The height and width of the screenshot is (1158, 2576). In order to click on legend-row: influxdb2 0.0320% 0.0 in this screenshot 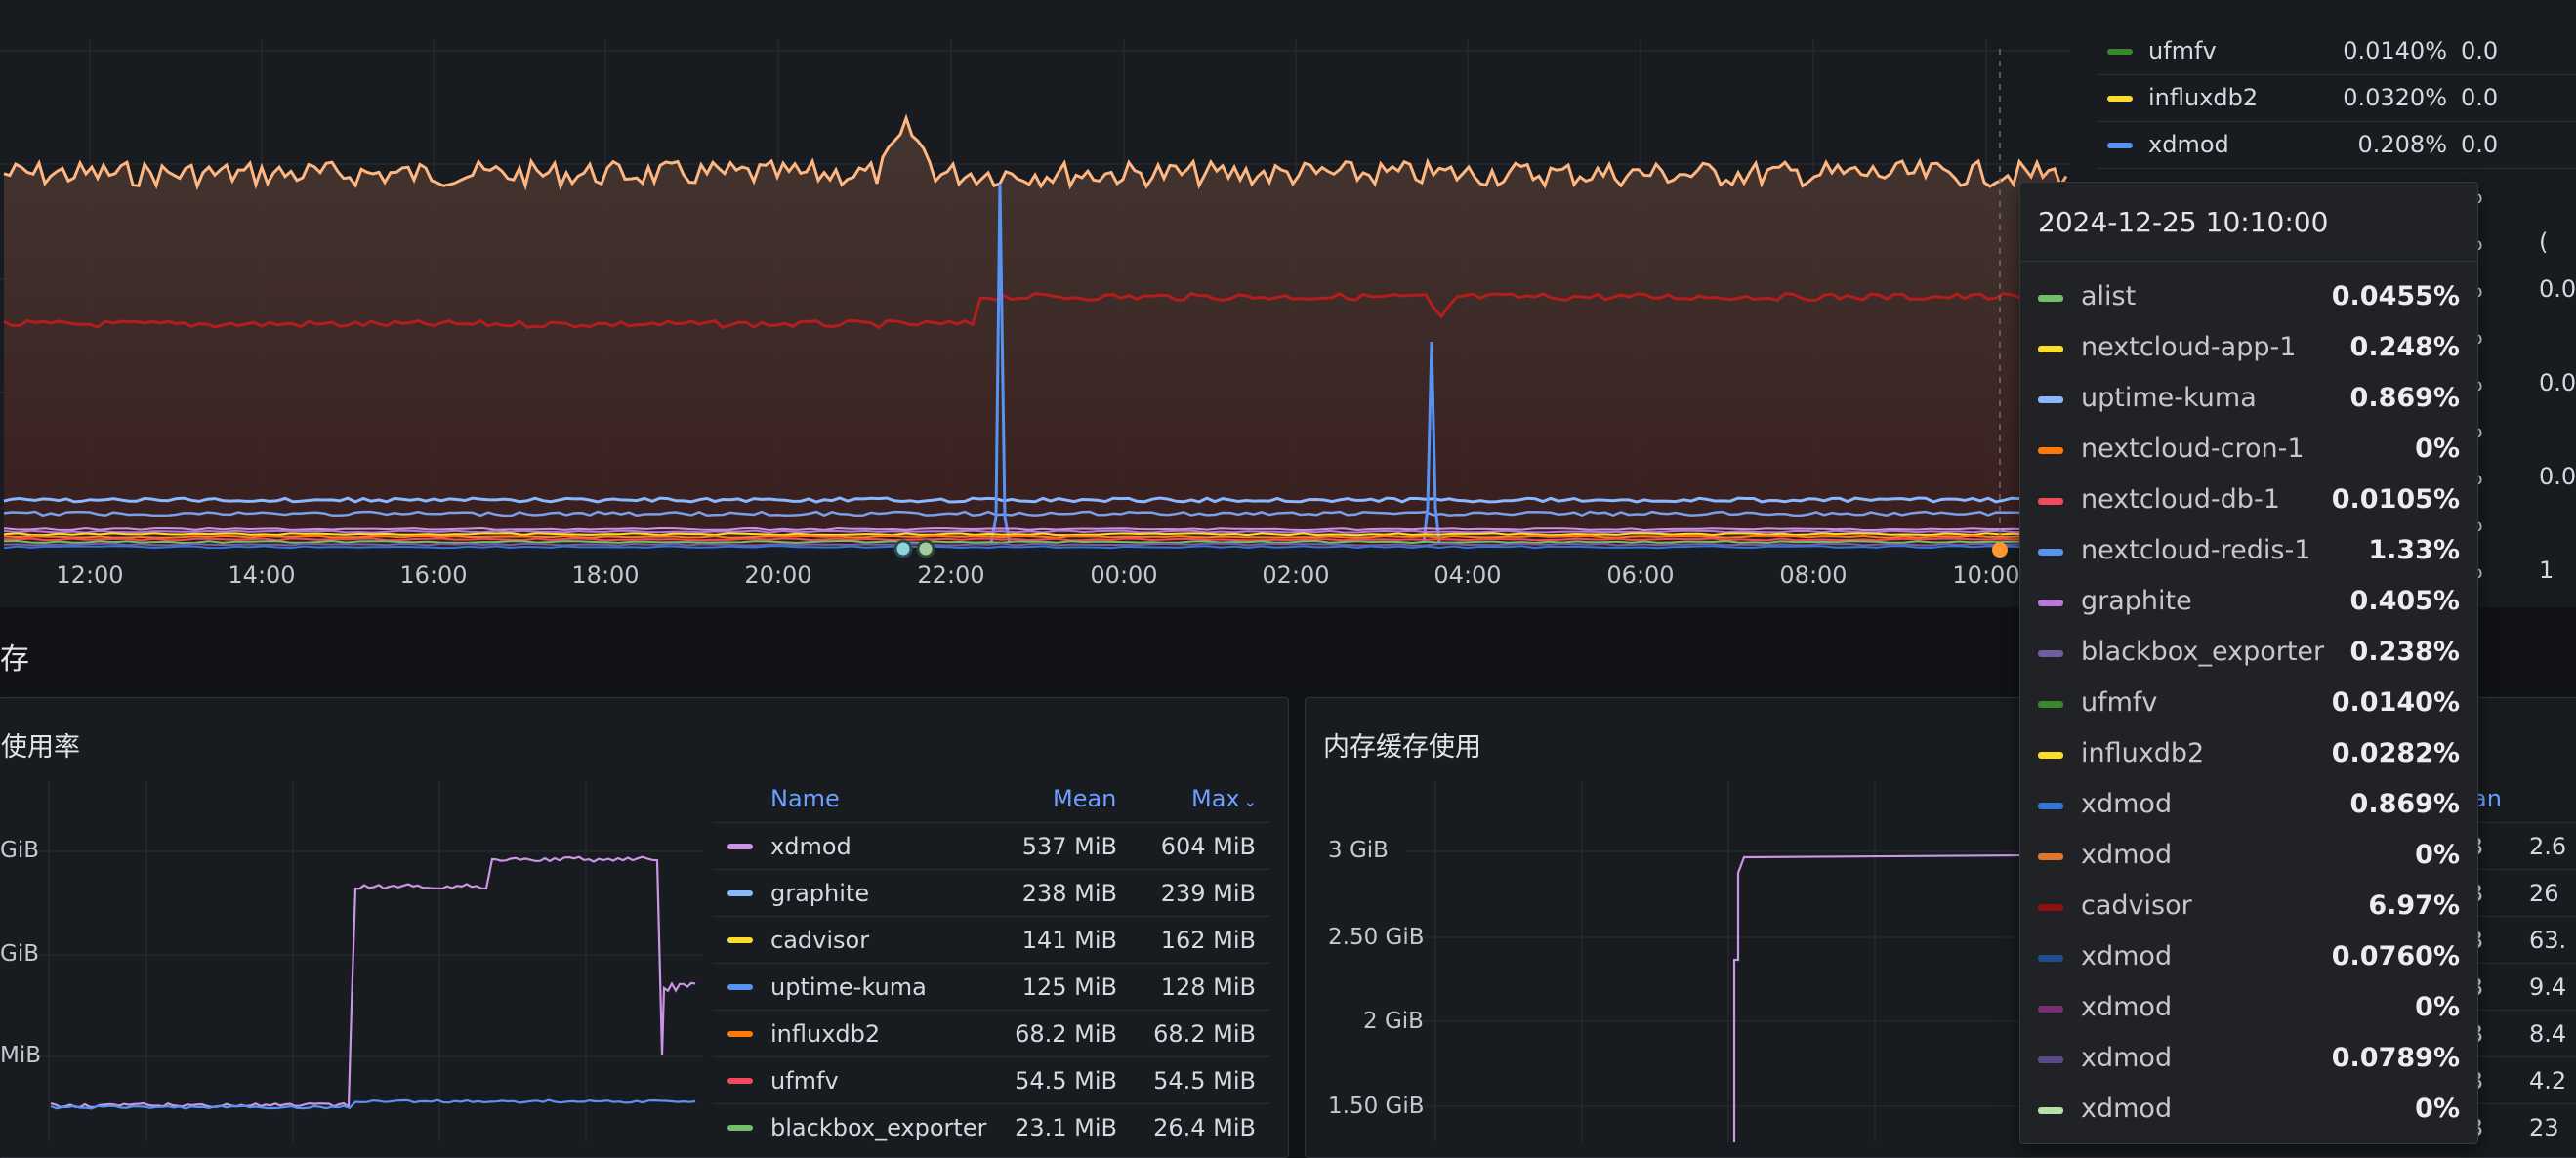, I will do `click(2337, 99)`.